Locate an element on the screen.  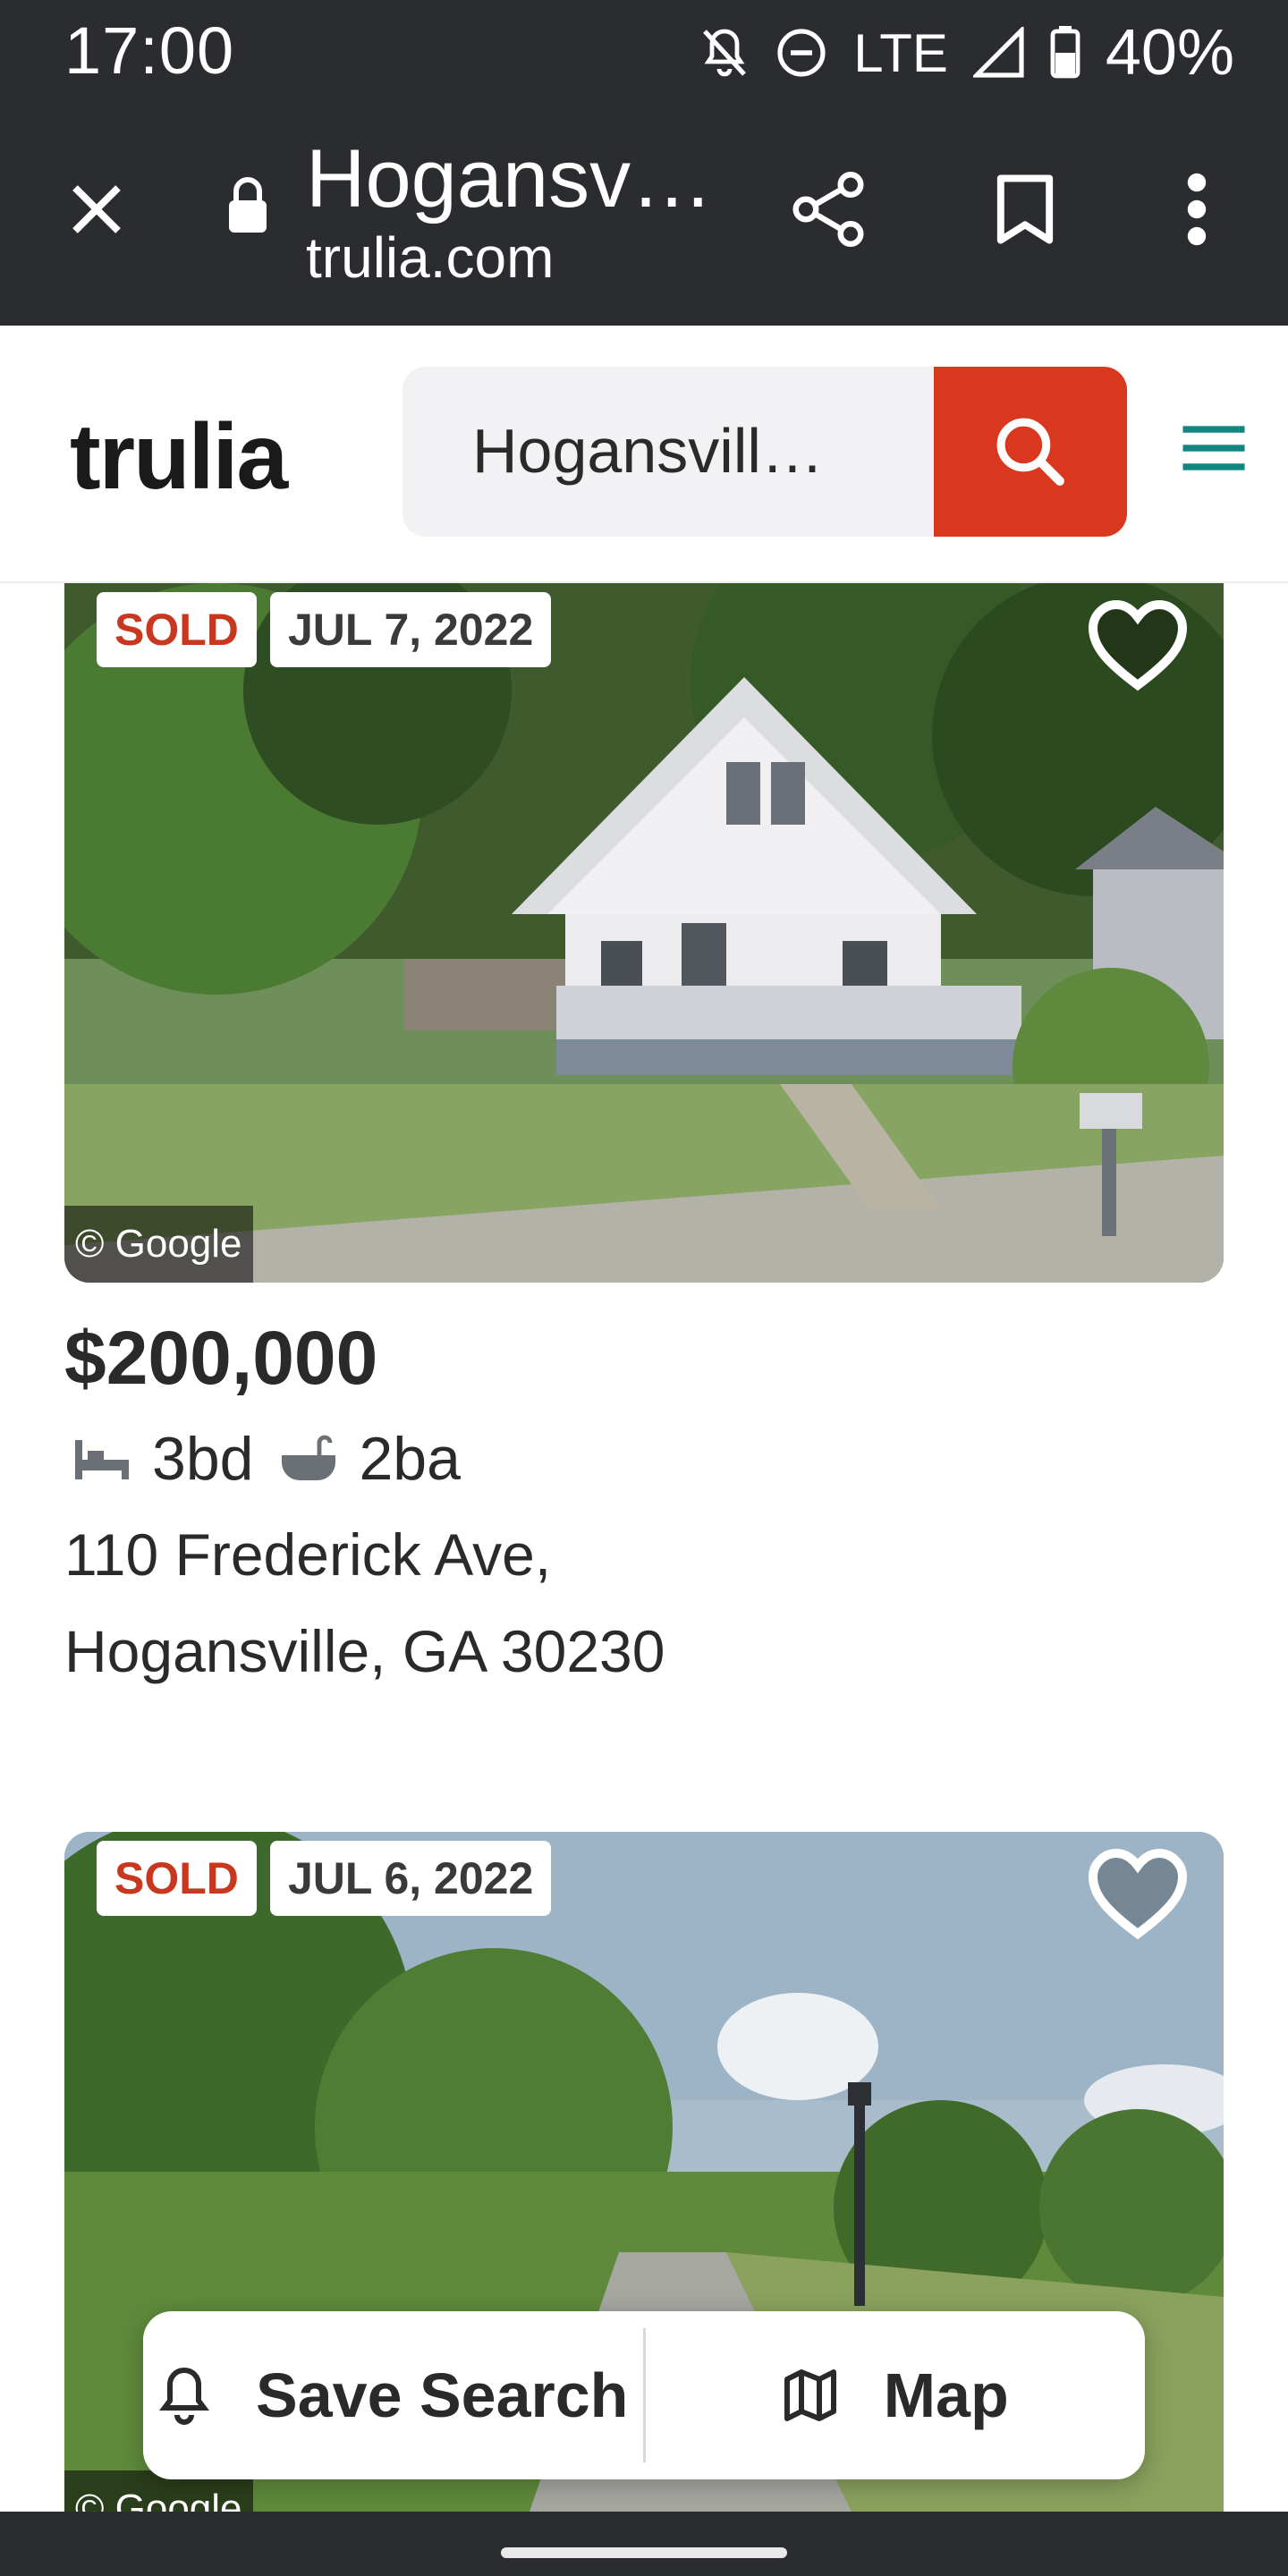
image-credit: © Google is located at coordinates (158, 1244).